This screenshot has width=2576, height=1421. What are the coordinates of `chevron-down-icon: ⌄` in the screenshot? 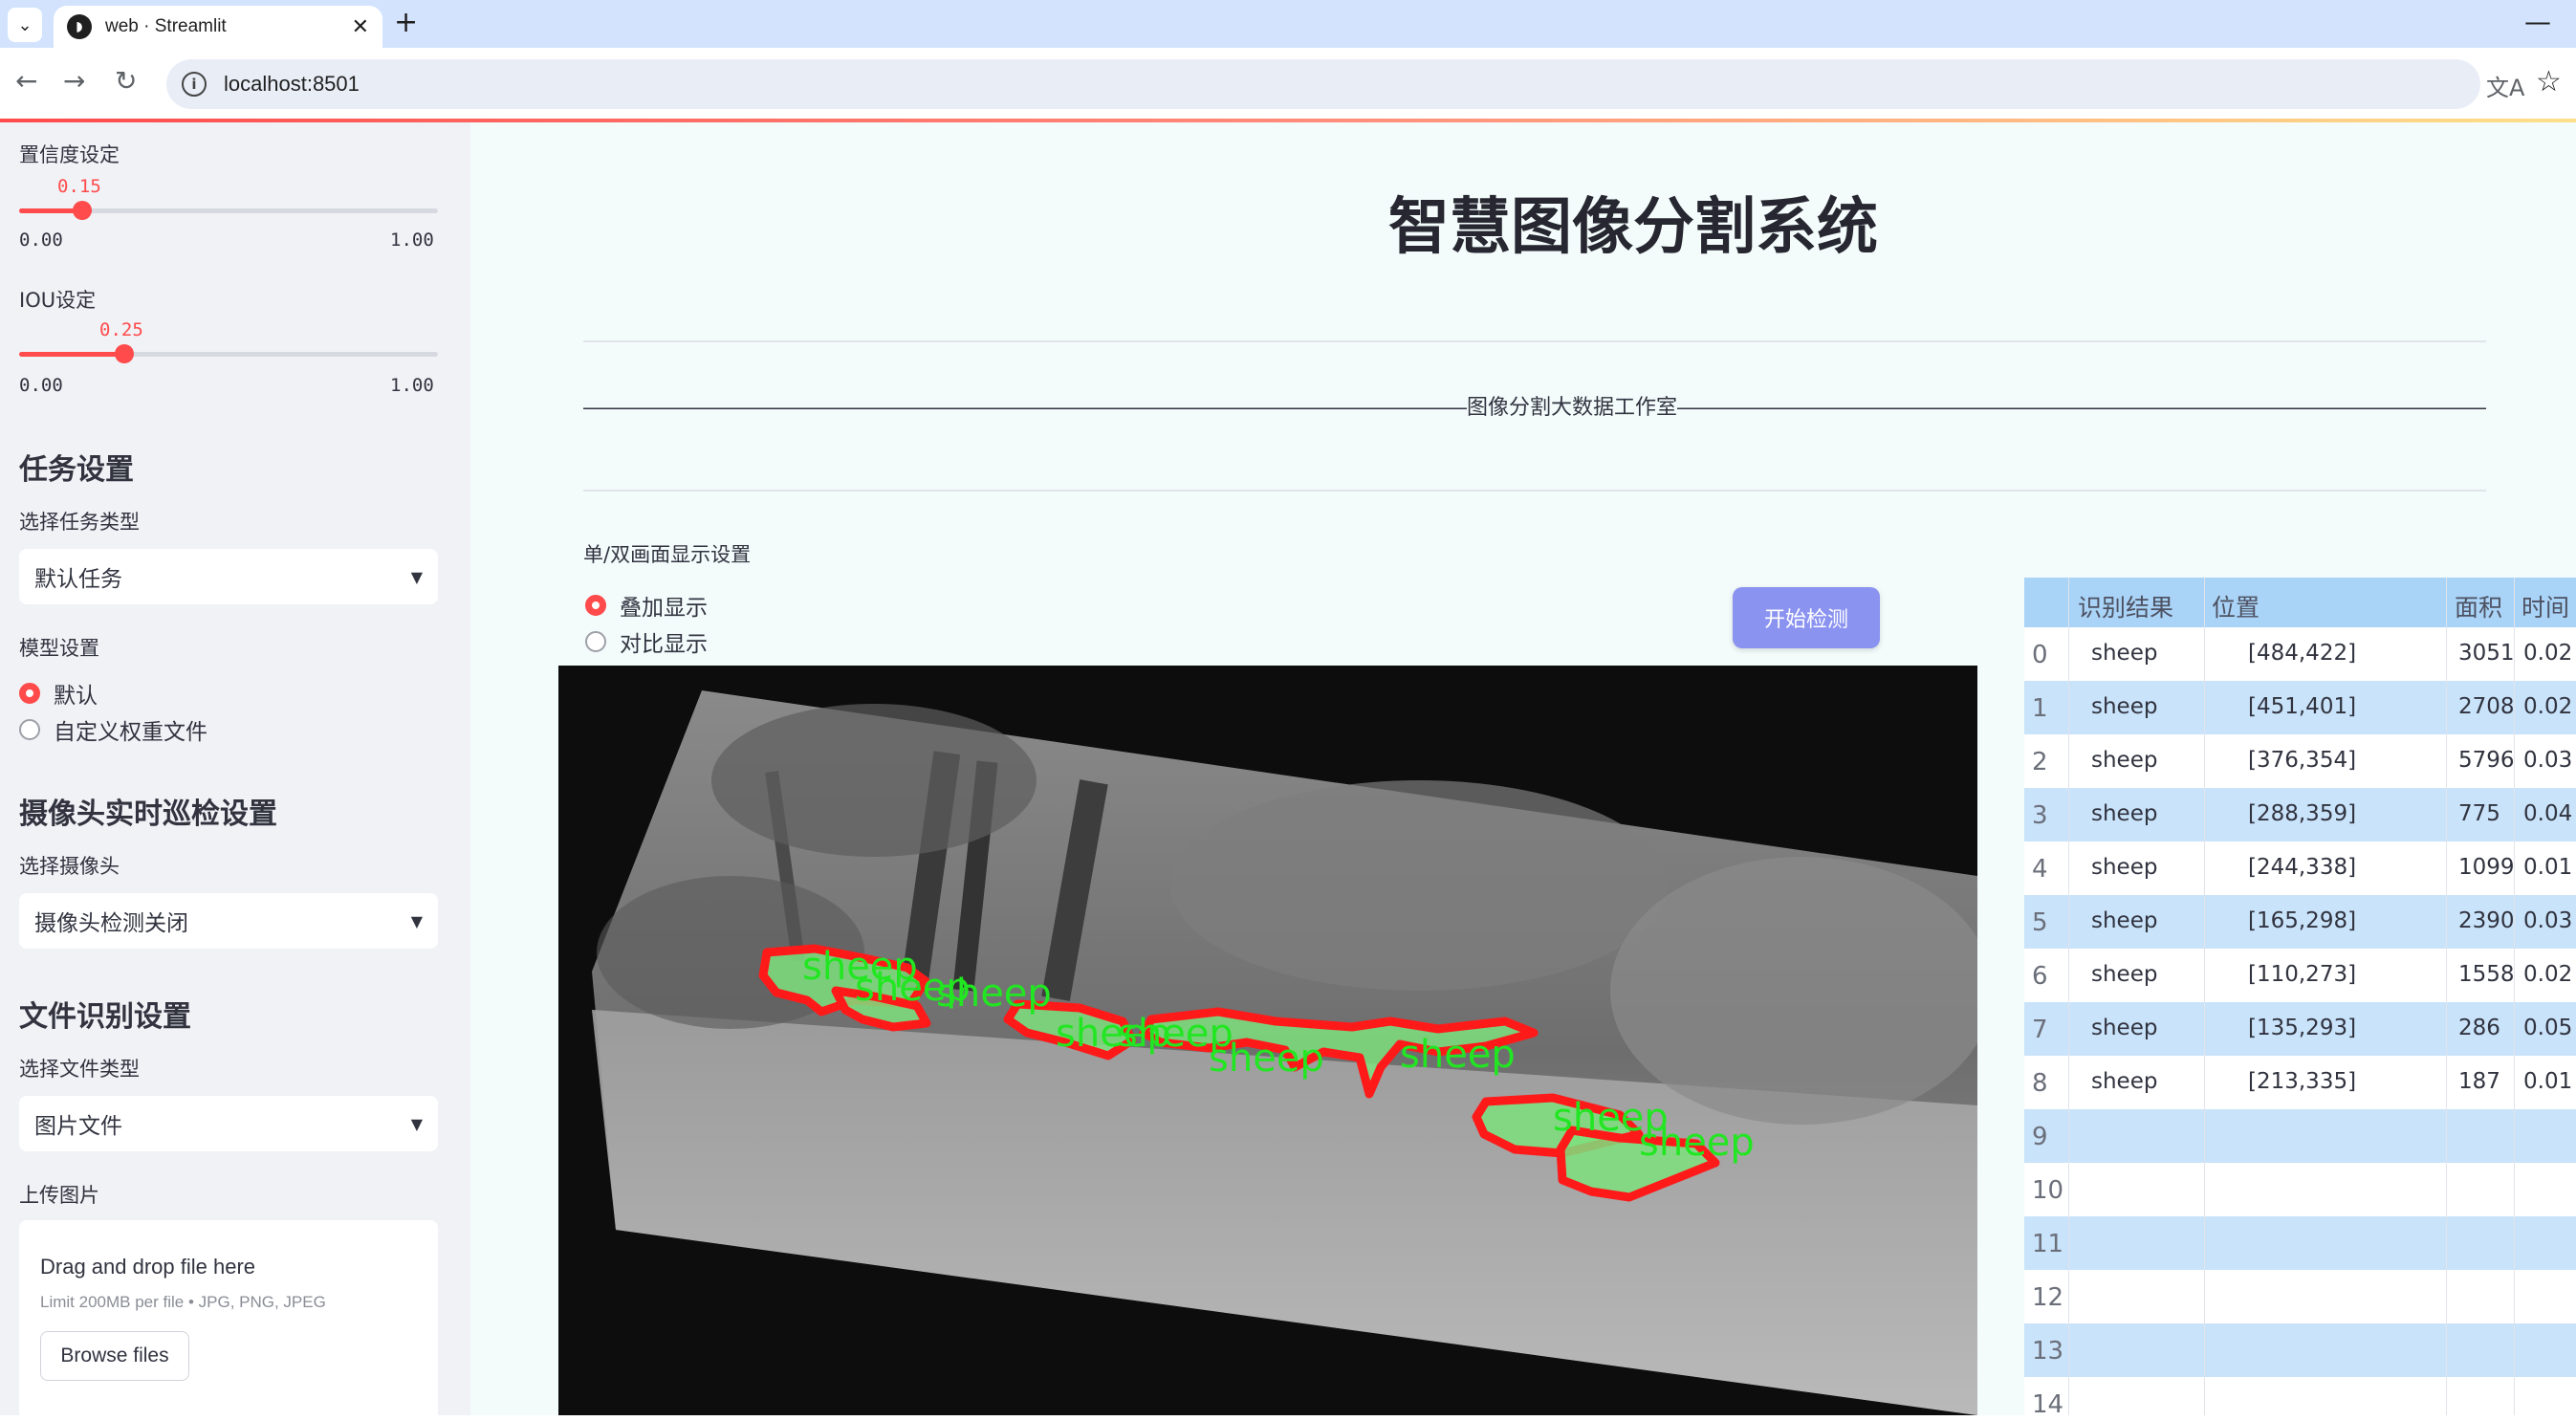 It's located at (25, 25).